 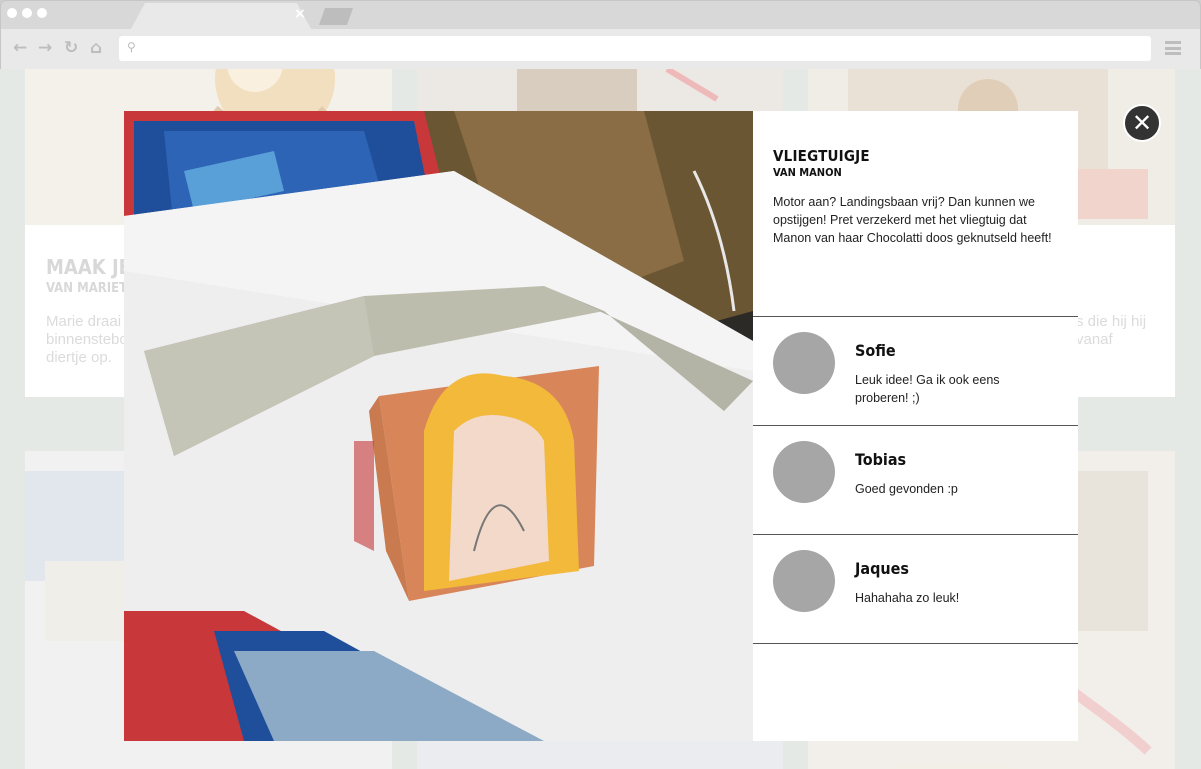 What do you see at coordinates (1173, 48) in the screenshot?
I see `browser-menu-icon` at bounding box center [1173, 48].